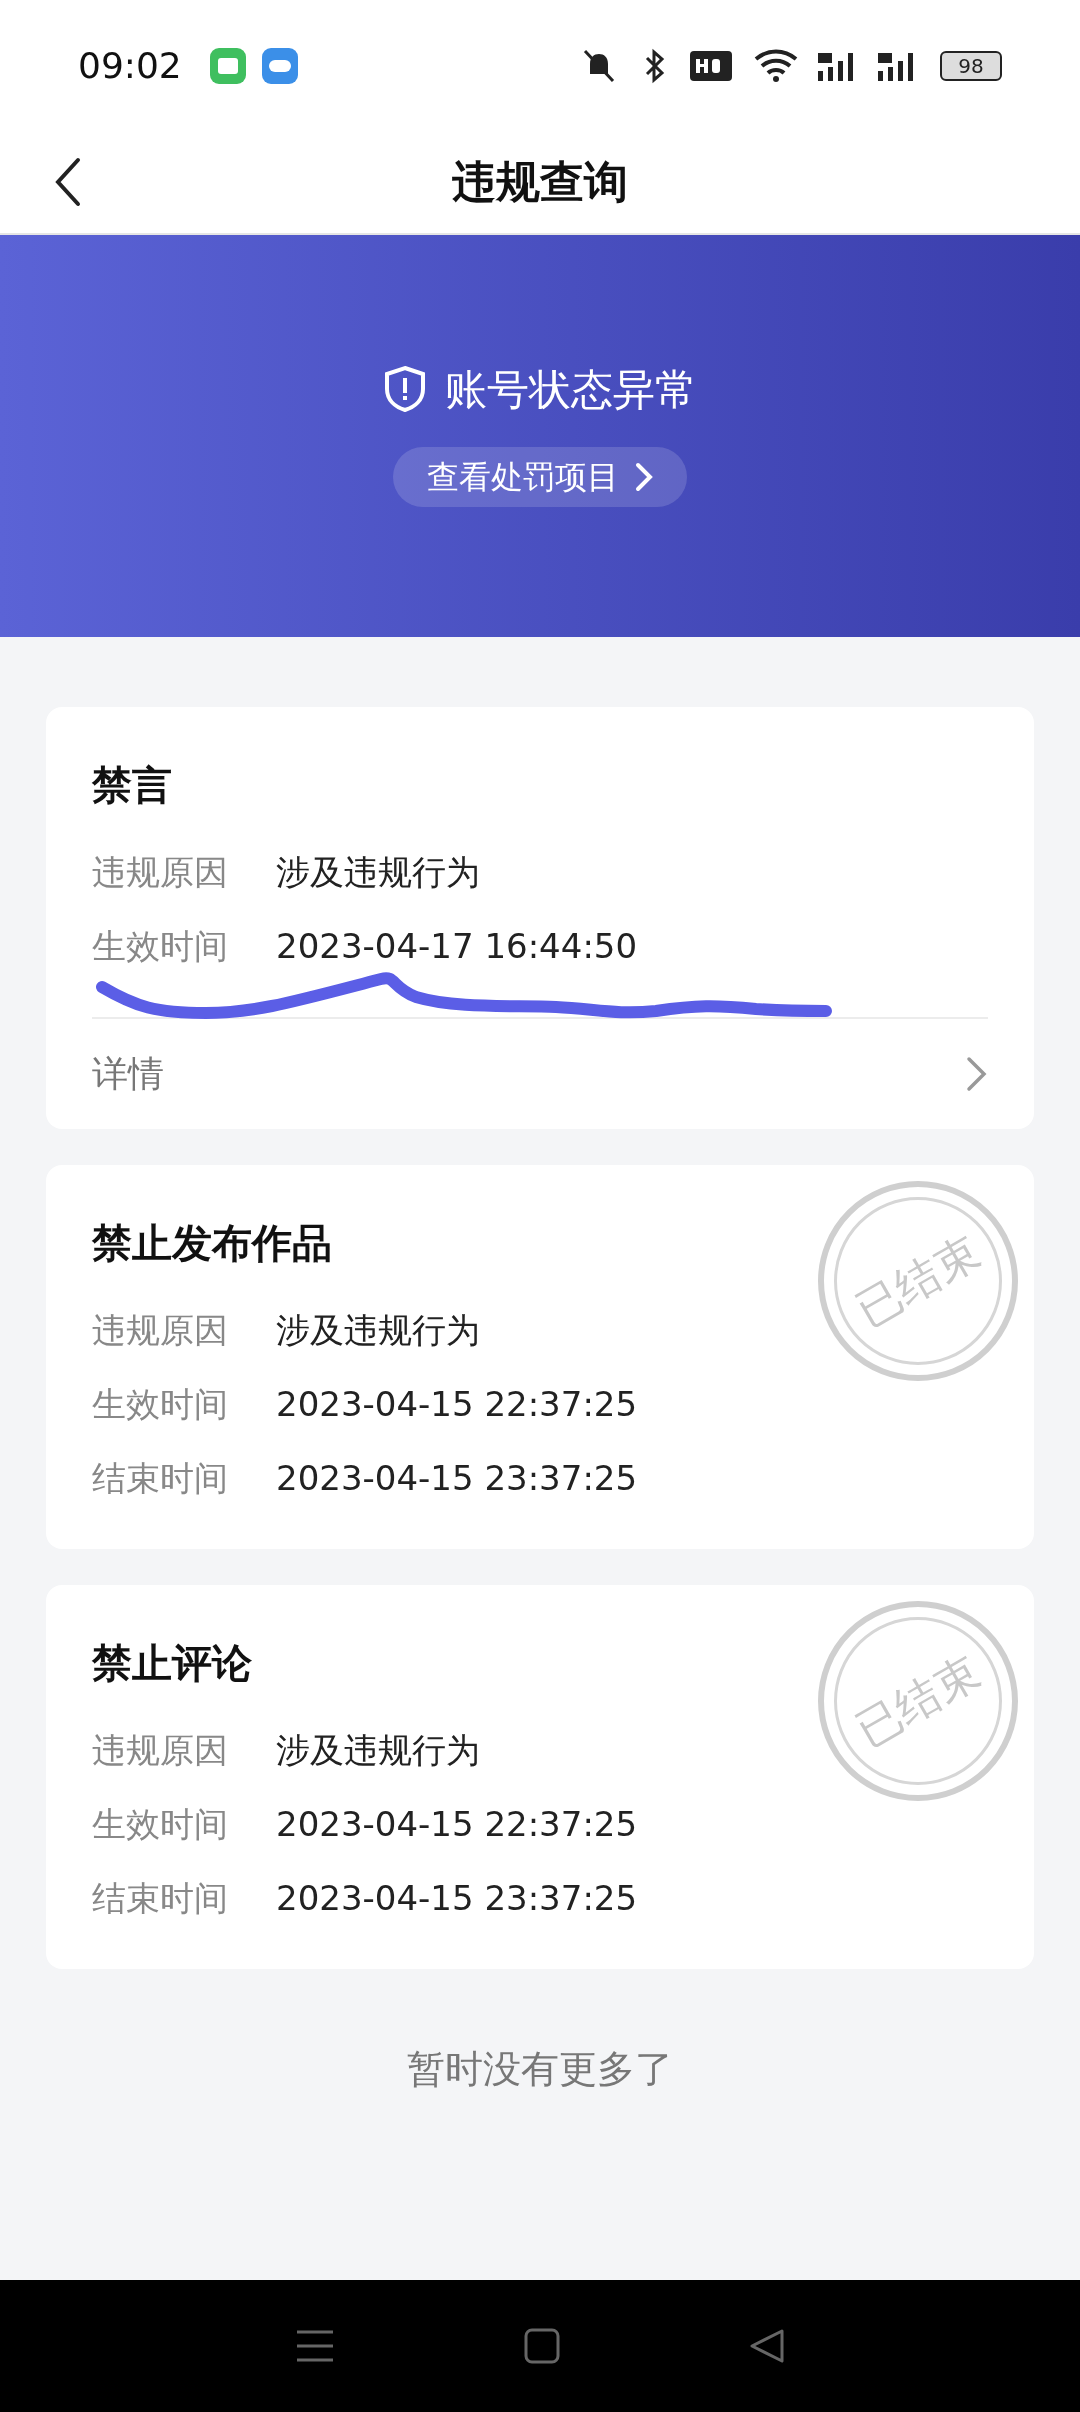 The width and height of the screenshot is (1080, 2412). Describe the element at coordinates (212, 1243) in the screenshot. I see `card-title: 禁止发布作品` at that location.